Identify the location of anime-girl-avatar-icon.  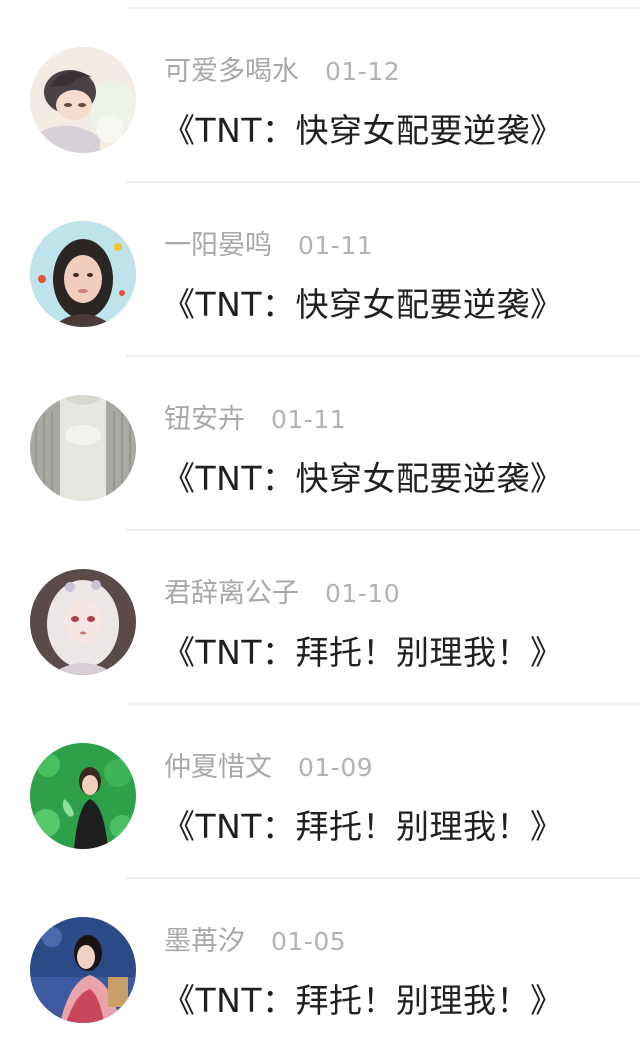
(83, 622).